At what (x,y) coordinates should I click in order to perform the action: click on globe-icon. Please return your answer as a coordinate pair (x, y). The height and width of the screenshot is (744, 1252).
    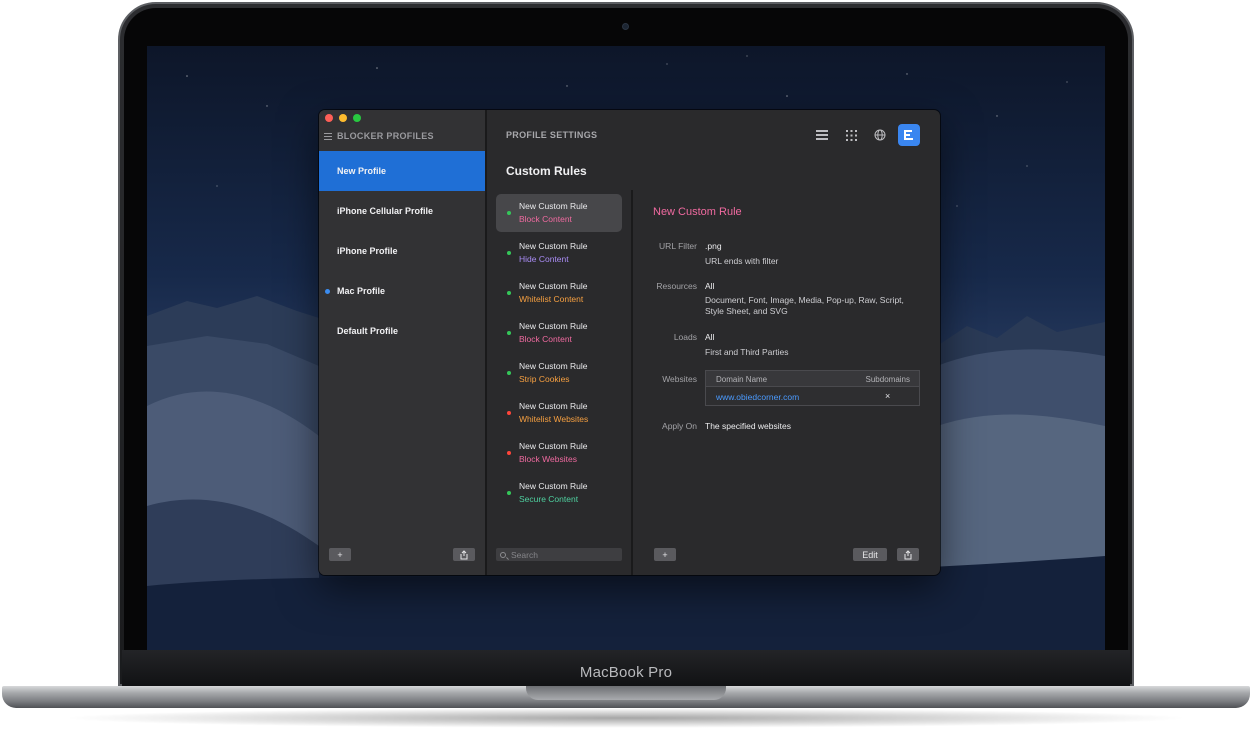
    Looking at the image, I should click on (880, 135).